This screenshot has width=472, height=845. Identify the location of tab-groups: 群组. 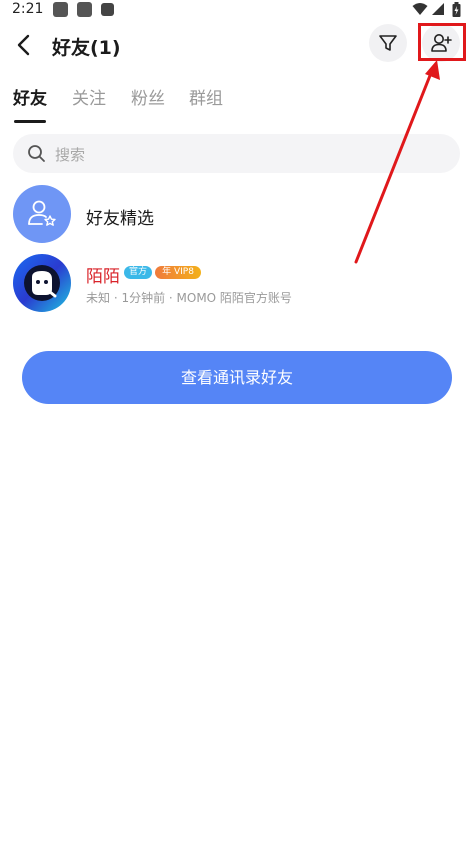
(206, 96).